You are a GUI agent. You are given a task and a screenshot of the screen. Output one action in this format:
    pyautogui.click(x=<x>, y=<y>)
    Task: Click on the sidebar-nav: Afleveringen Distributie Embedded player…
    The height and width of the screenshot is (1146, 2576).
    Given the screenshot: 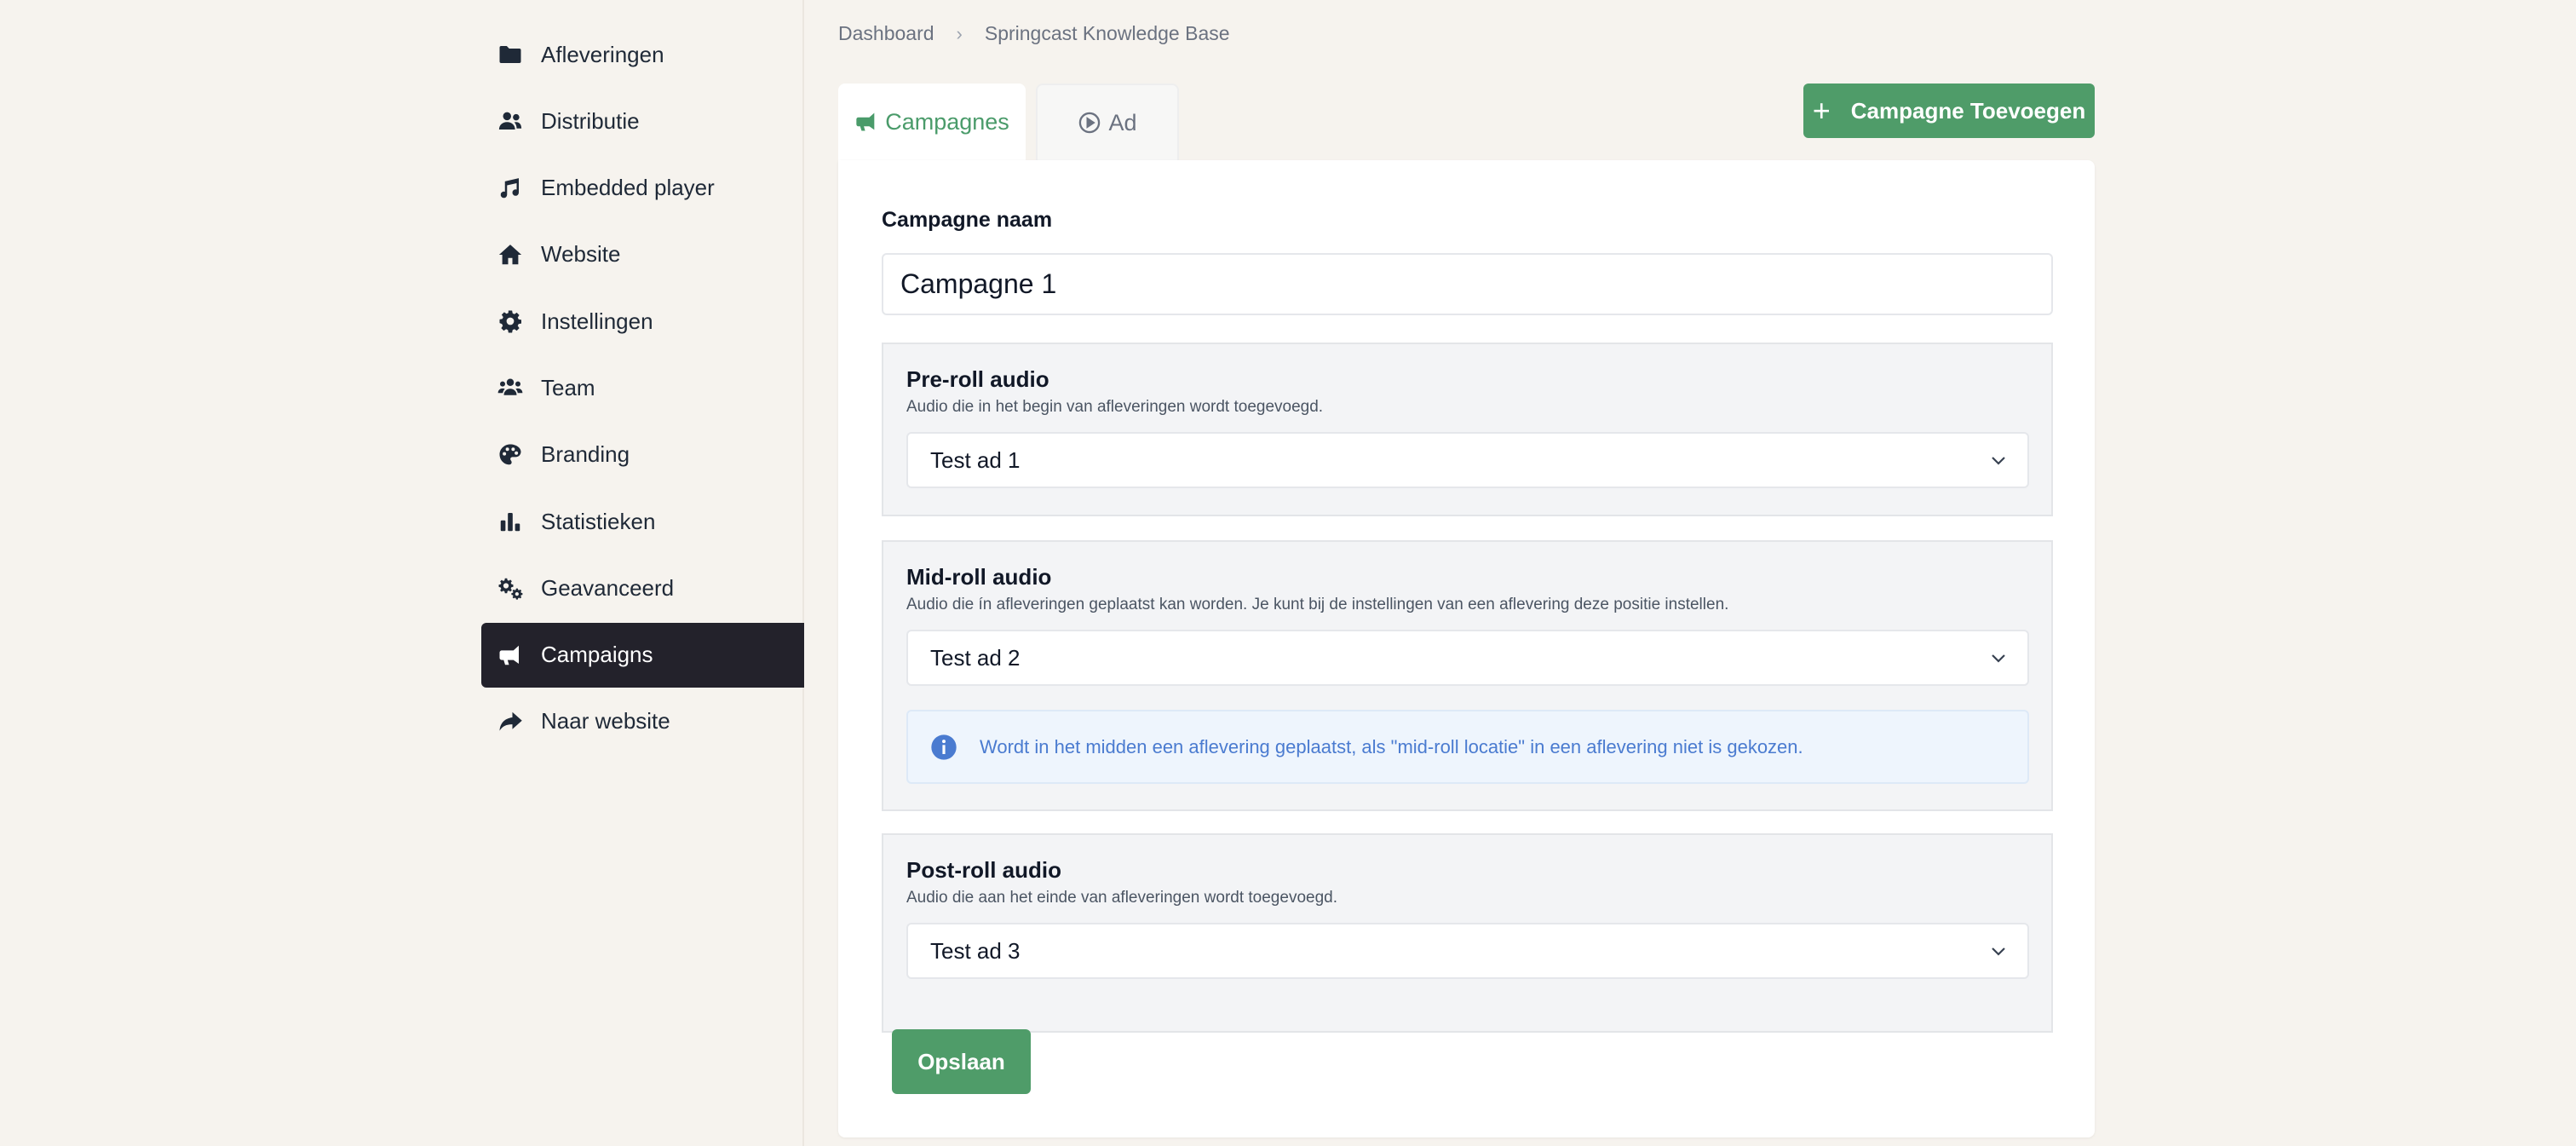 What is the action you would take?
    pyautogui.click(x=642, y=389)
    